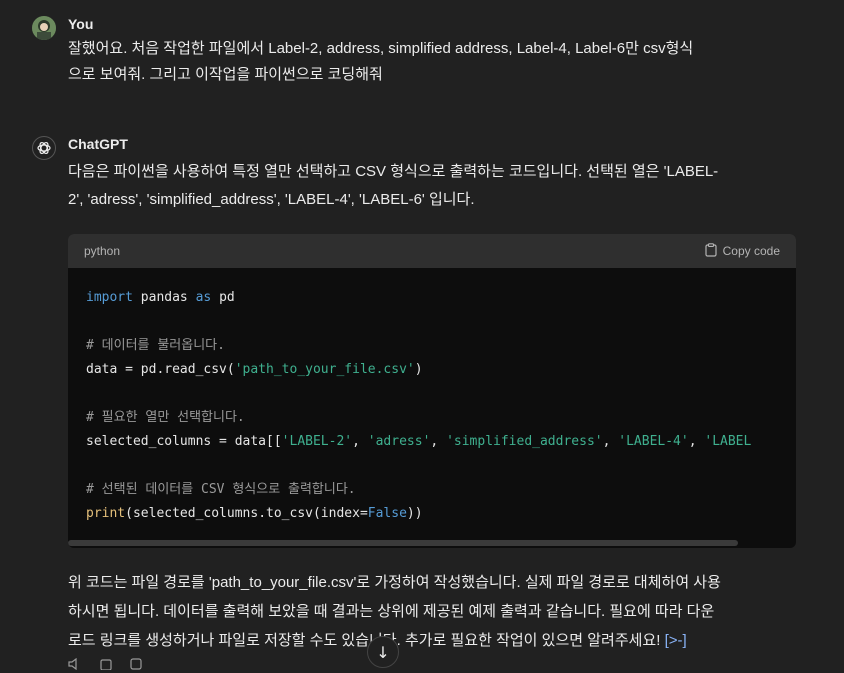  I want to click on code-keyword: False, so click(387, 513).